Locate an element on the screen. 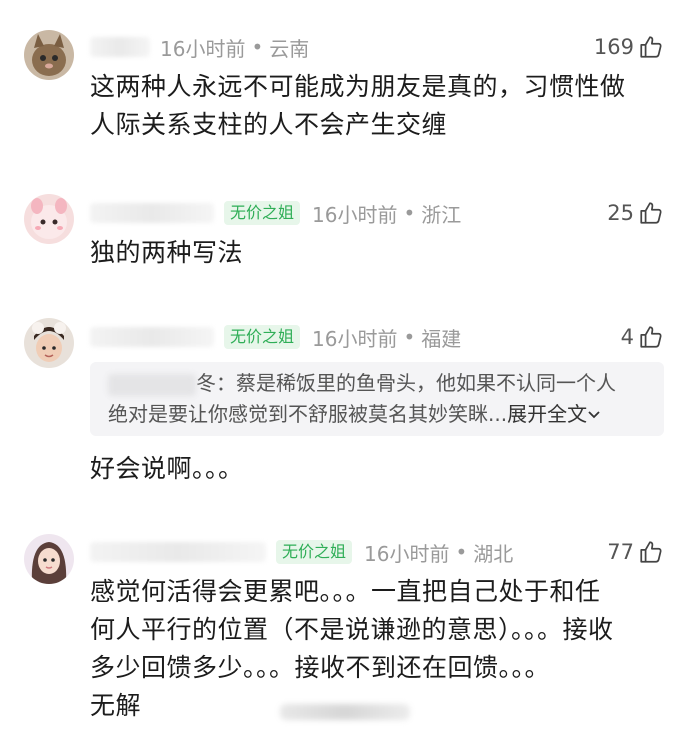  quote-line: 绝对是要让你感觉到不舒服被莫名其妙笑眯...展开全文 is located at coordinates (380, 414).